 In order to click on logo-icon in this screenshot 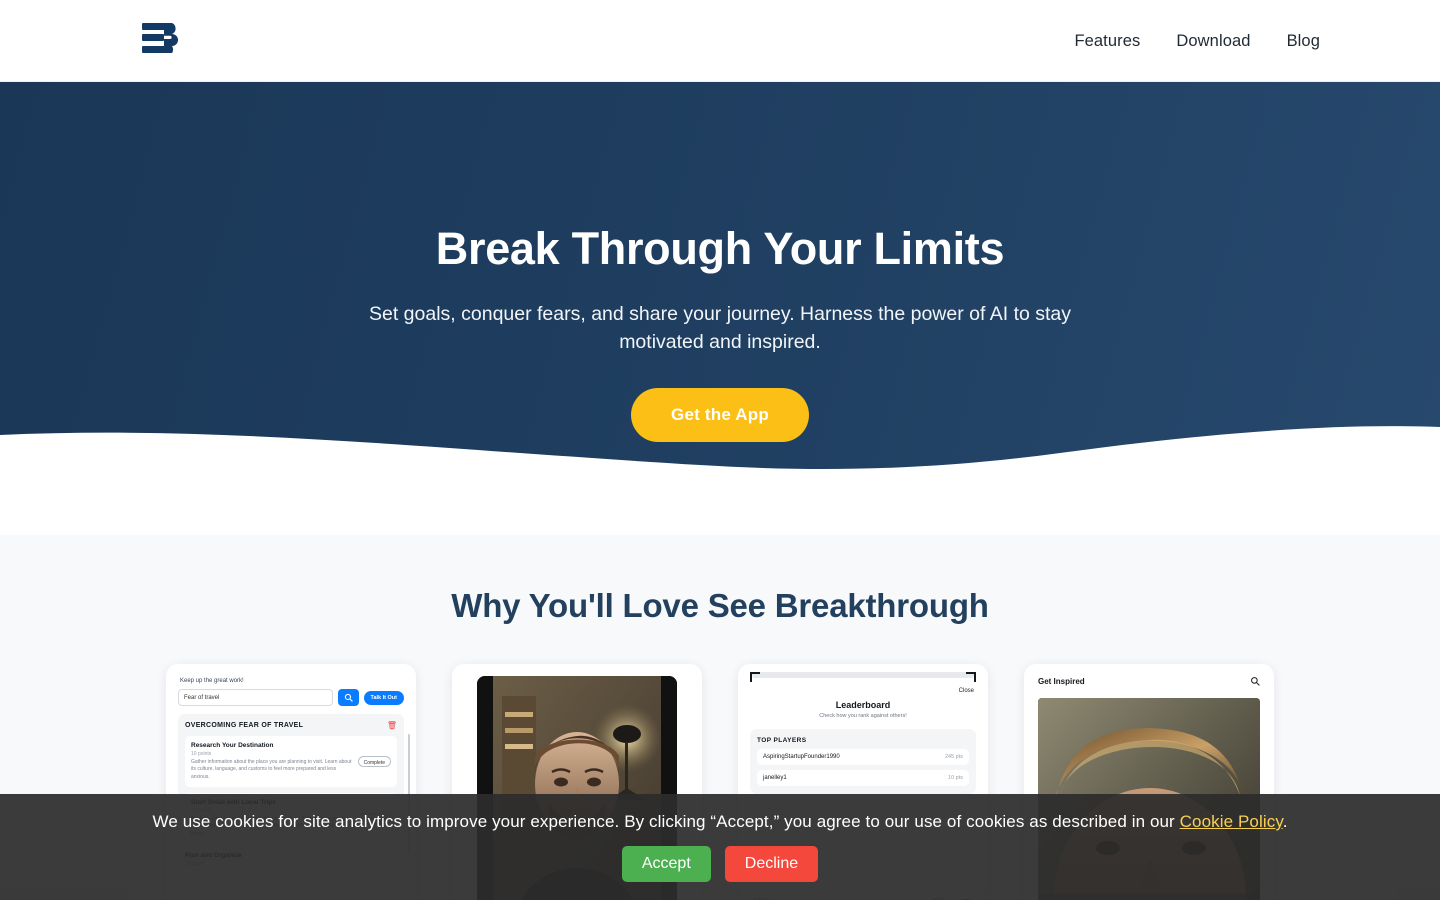, I will do `click(160, 38)`.